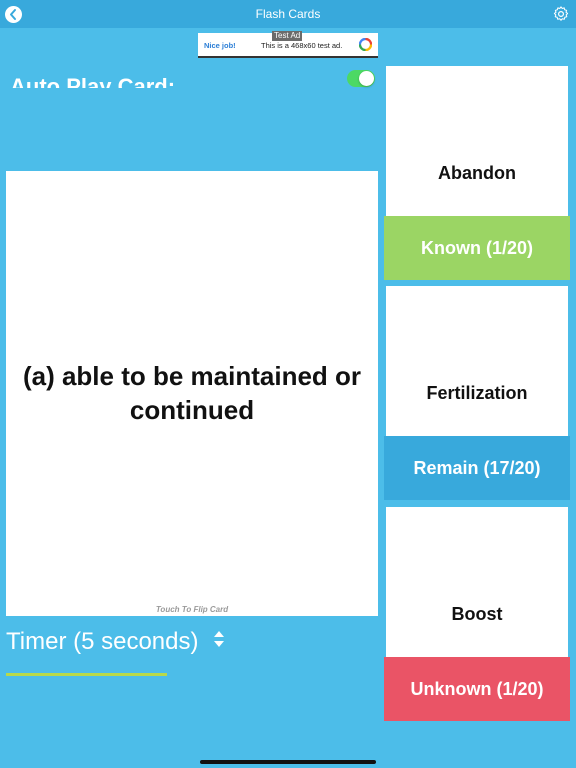 The image size is (576, 768). What do you see at coordinates (288, 762) in the screenshot?
I see `home-indicator` at bounding box center [288, 762].